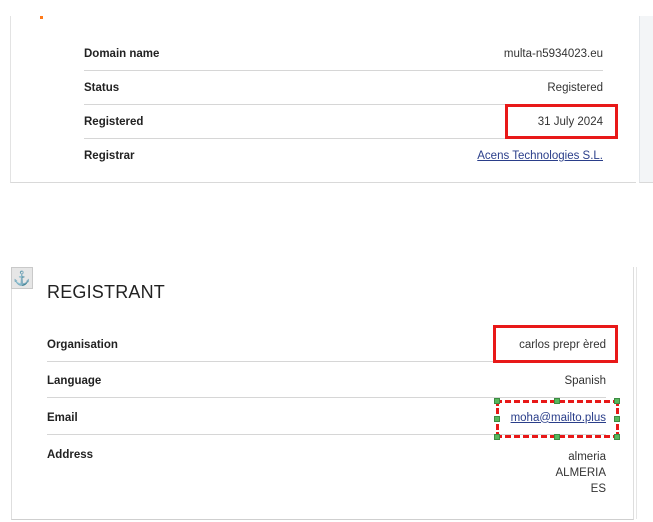 The width and height of the screenshot is (653, 522). I want to click on domain-name-value: multa-n5934023.eu, so click(553, 53).